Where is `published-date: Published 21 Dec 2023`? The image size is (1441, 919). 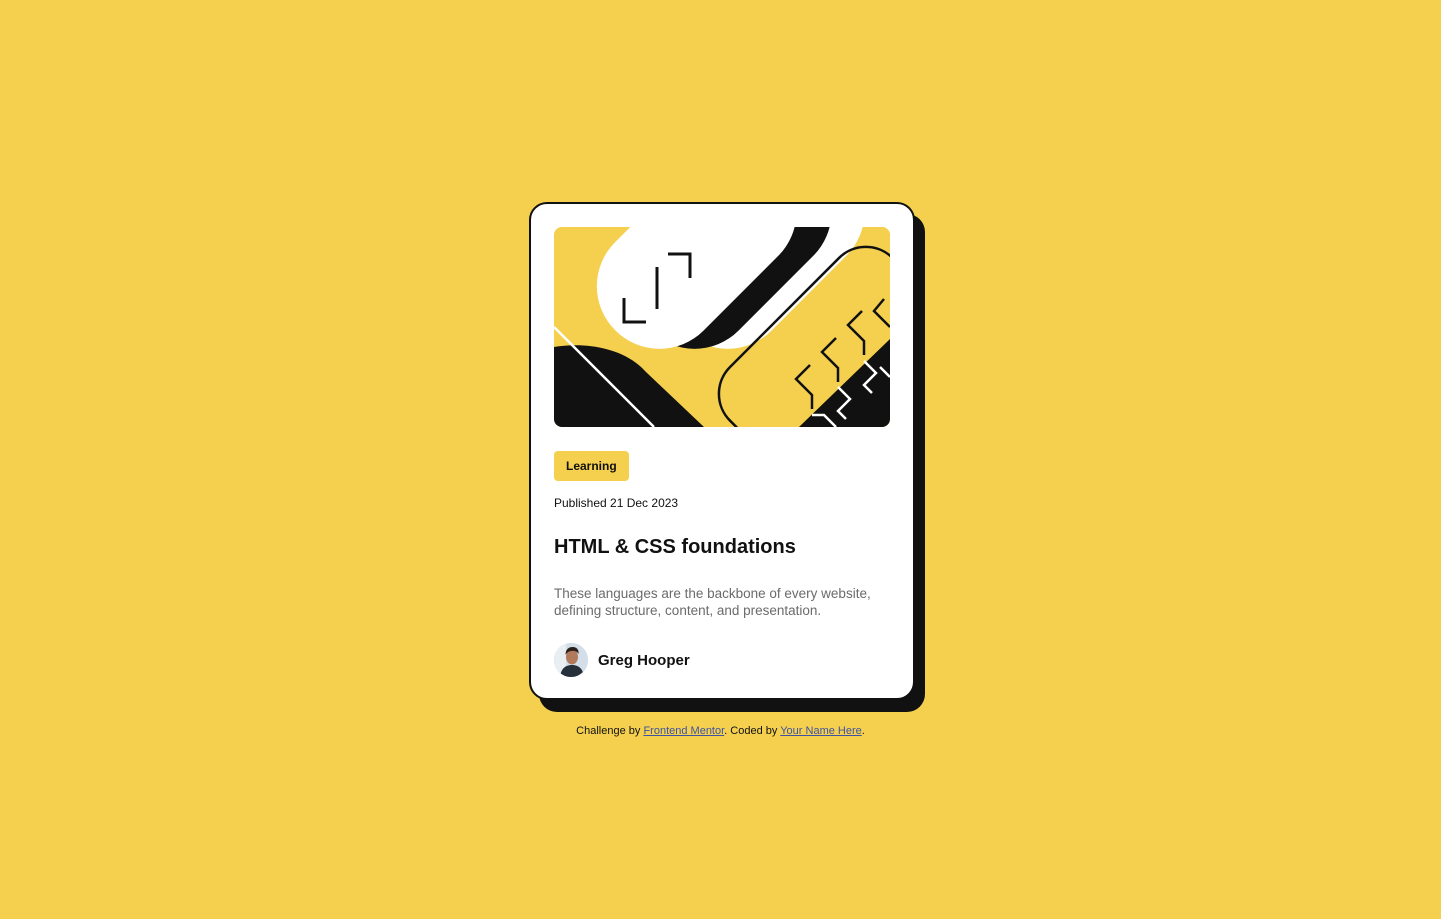
published-date: Published 21 Dec 2023 is located at coordinates (616, 503).